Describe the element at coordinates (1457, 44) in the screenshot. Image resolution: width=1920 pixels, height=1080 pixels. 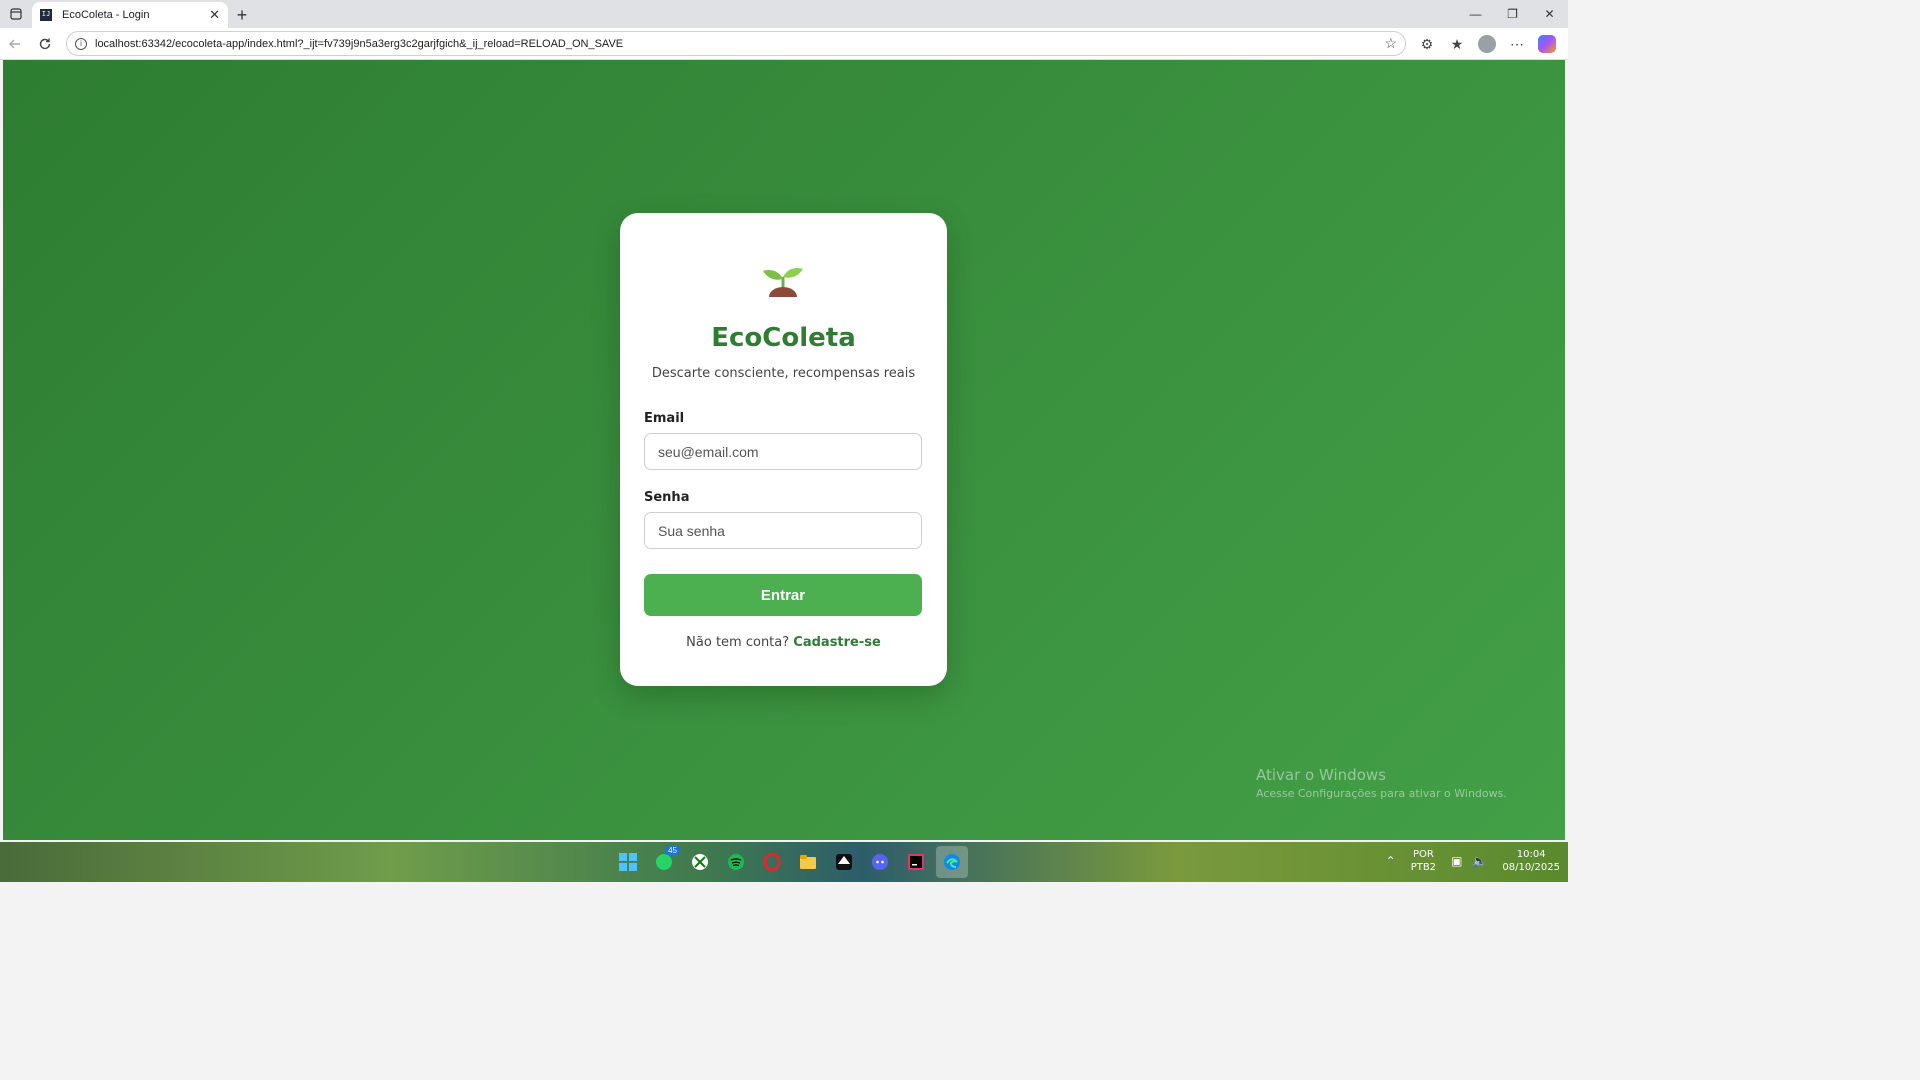
I see `favorites-icon: ★` at that location.